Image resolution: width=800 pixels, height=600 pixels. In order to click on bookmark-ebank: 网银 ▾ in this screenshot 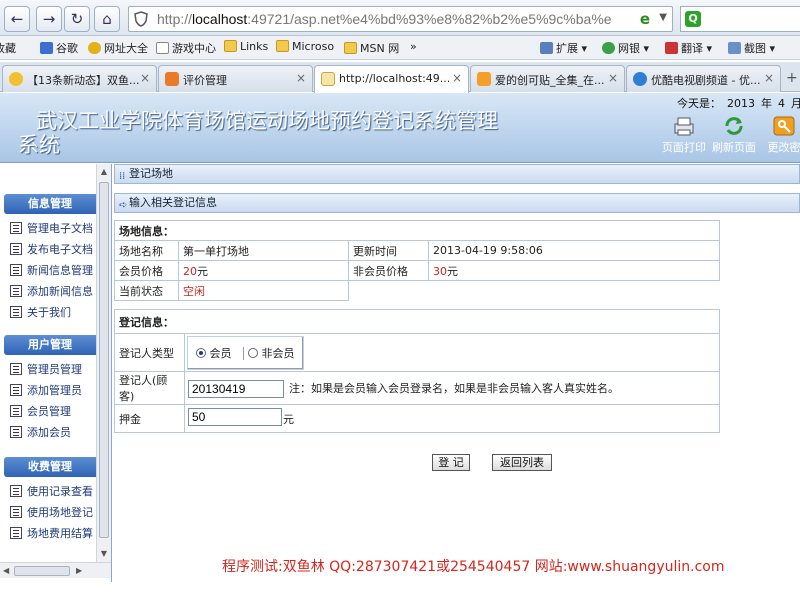, I will do `click(625, 48)`.